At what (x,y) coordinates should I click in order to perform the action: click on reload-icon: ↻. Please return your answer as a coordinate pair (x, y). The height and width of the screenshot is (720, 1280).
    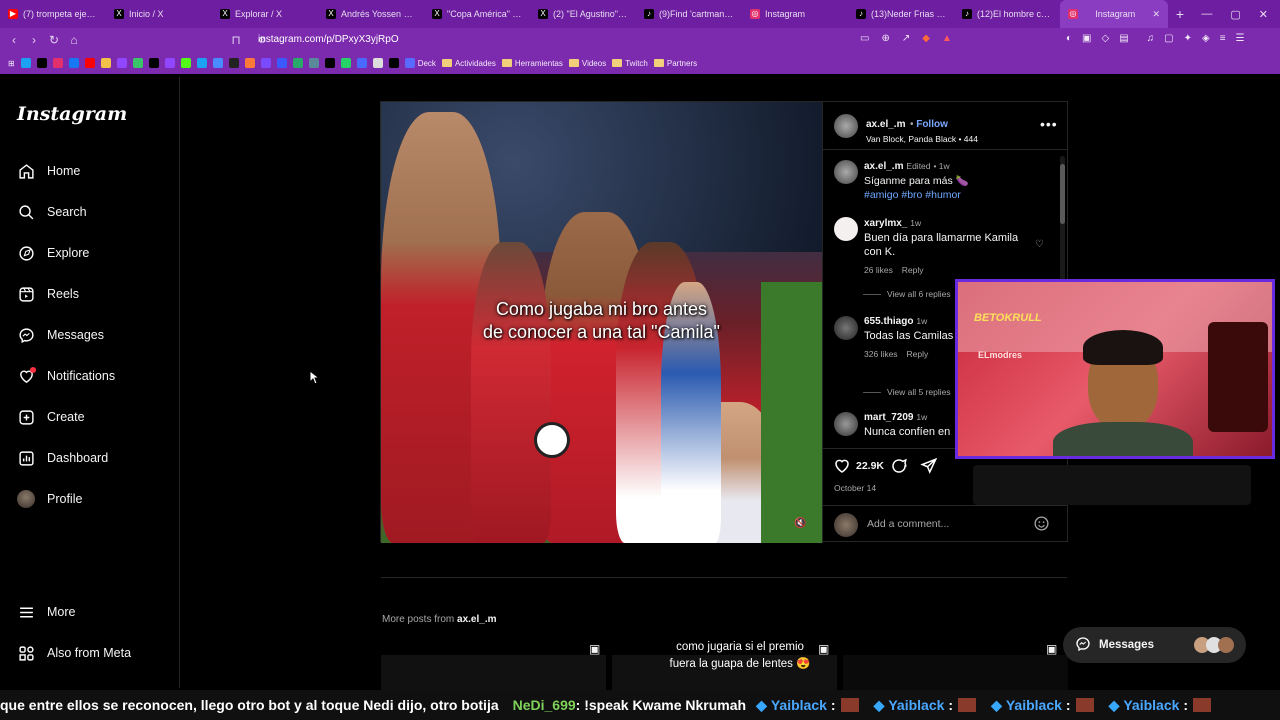
    Looking at the image, I should click on (54, 40).